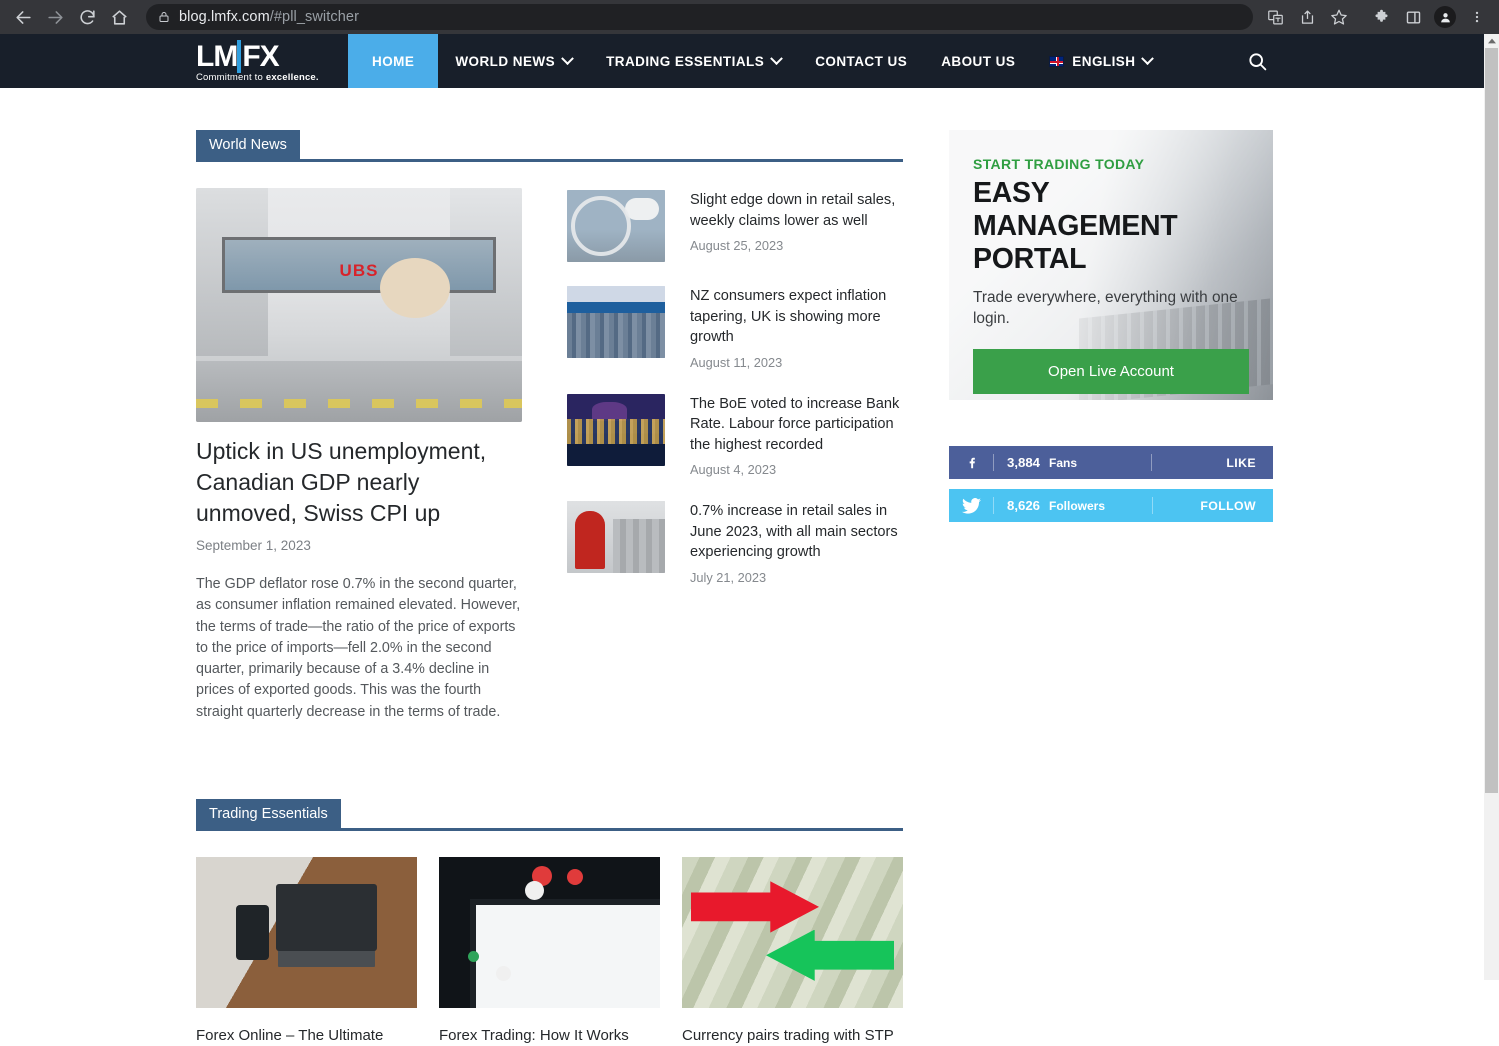 The image size is (1499, 1046). I want to click on logo-tagline: Commitment to excellence., so click(276, 77).